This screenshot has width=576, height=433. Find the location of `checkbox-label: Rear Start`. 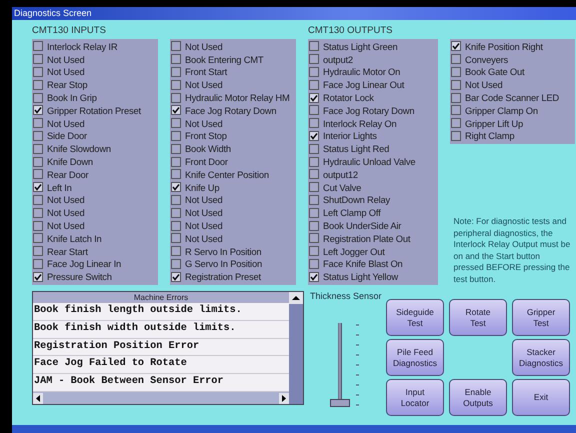

checkbox-label: Rear Start is located at coordinates (67, 251).